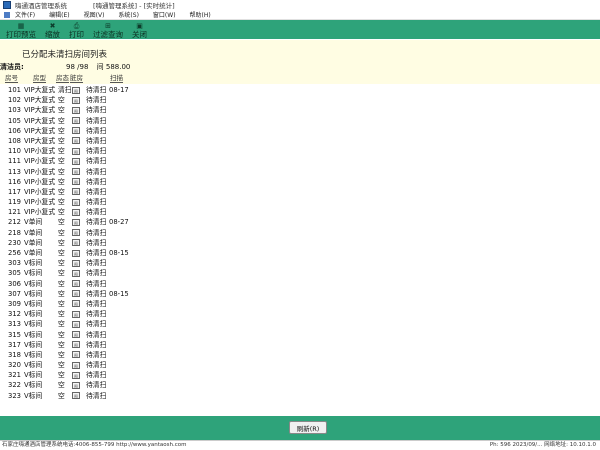  Describe the element at coordinates (14, 303) in the screenshot. I see `room-number: 309` at that location.